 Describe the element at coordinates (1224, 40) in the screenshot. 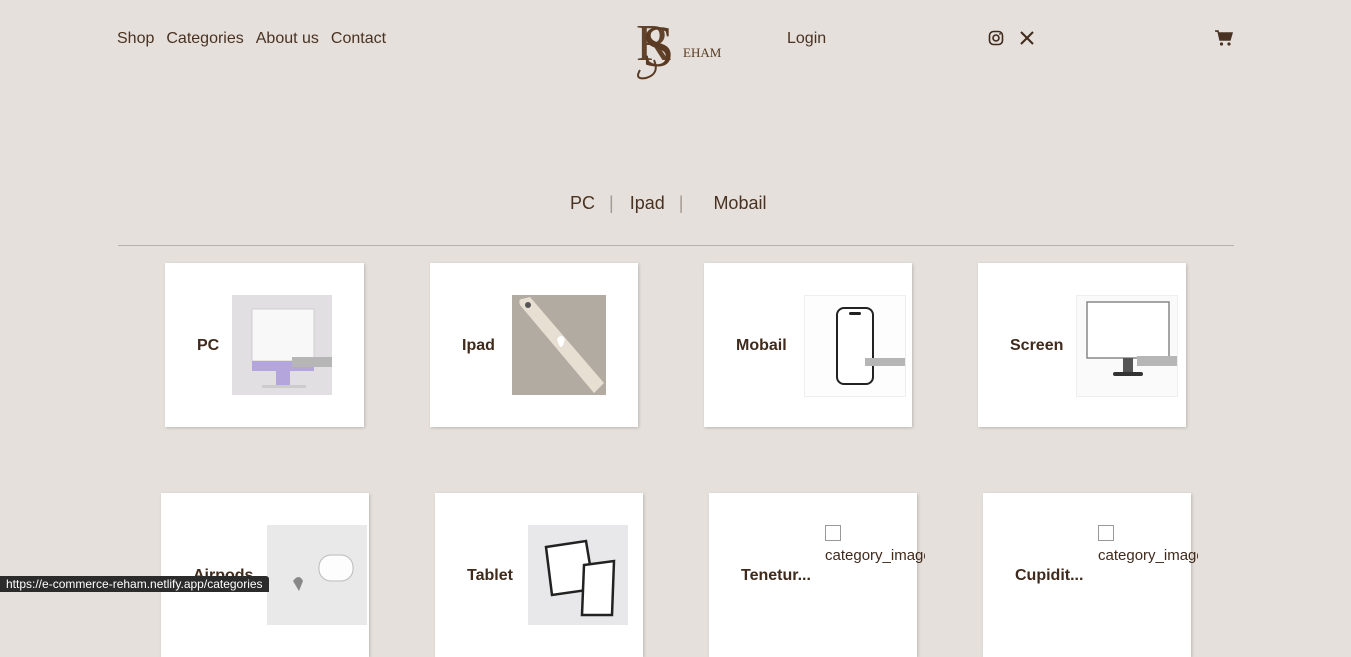

I see `cart-icon` at that location.